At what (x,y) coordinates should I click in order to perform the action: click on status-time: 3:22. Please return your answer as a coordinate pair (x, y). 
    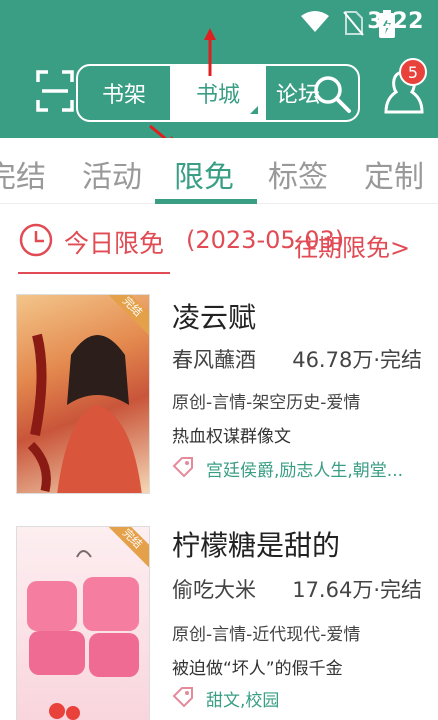
    Looking at the image, I should click on (395, 21).